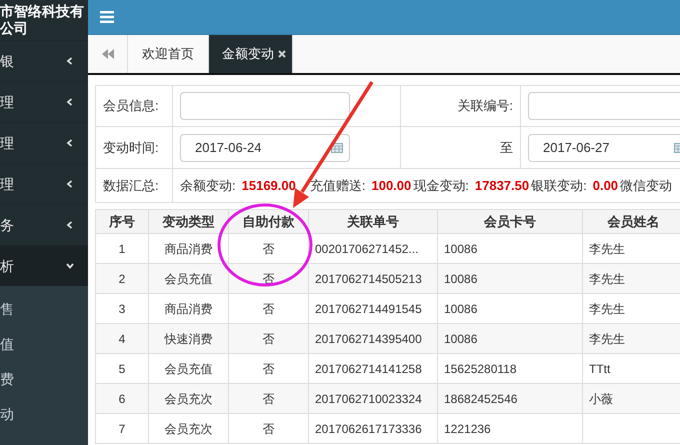  What do you see at coordinates (251, 54) in the screenshot?
I see `tab: 金额变动` at bounding box center [251, 54].